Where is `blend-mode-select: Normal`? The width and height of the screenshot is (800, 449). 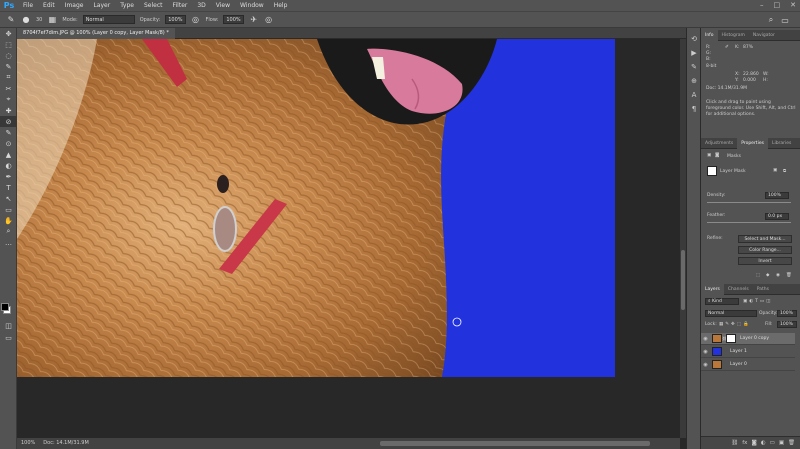
blend-mode-select: Normal is located at coordinates (731, 313).